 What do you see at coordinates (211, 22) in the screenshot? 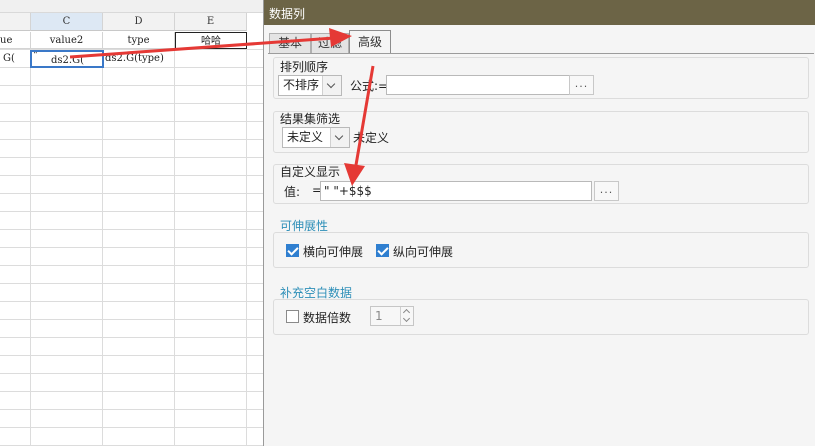
I see `column-header-e: E` at bounding box center [211, 22].